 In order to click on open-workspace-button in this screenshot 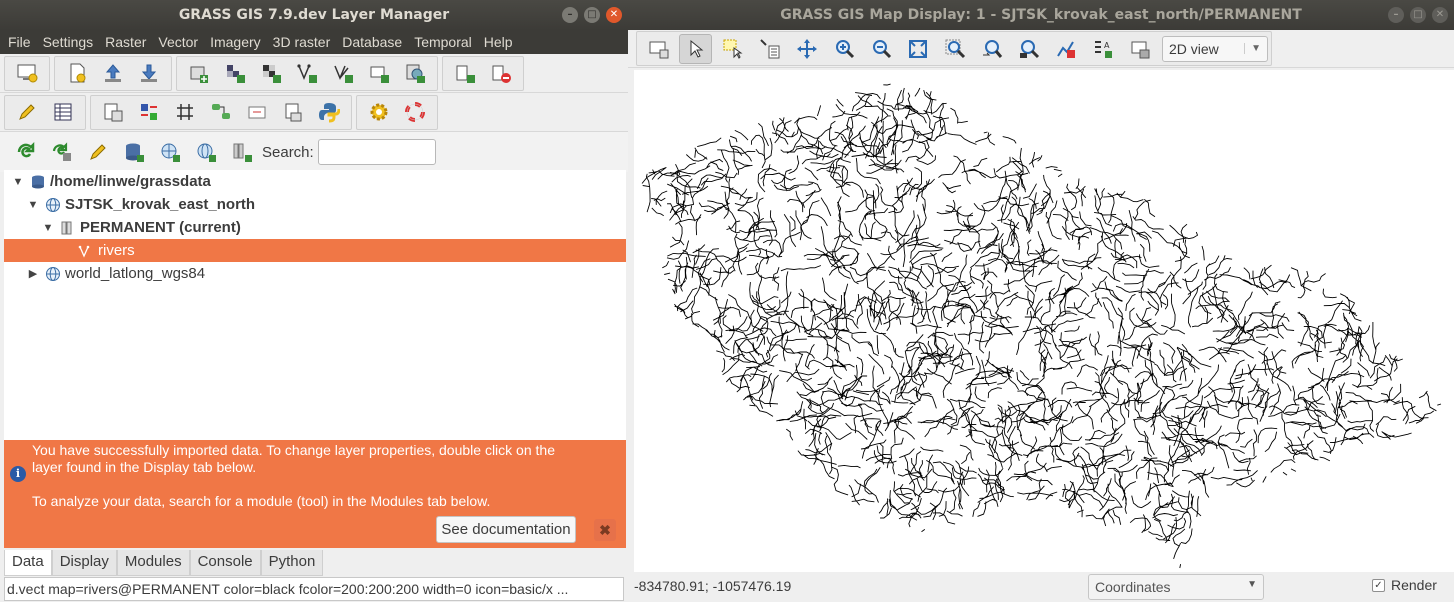, I will do `click(113, 73)`.